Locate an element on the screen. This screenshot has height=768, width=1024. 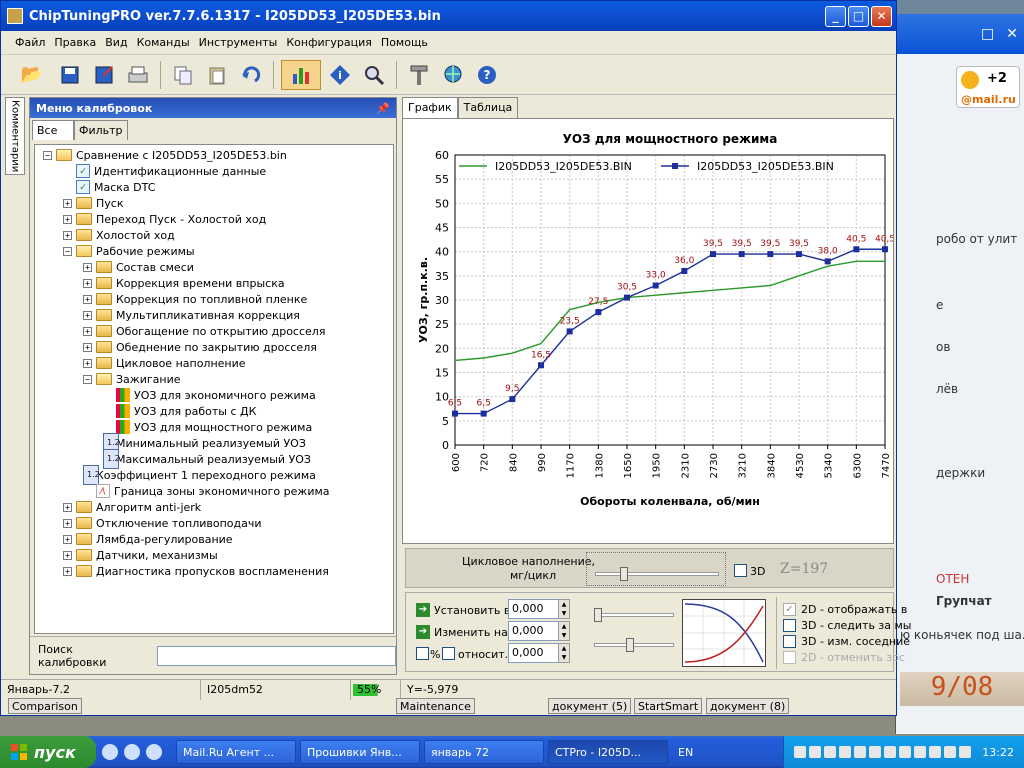
desktop-icon-label: Maintenance is located at coordinates (435, 706).